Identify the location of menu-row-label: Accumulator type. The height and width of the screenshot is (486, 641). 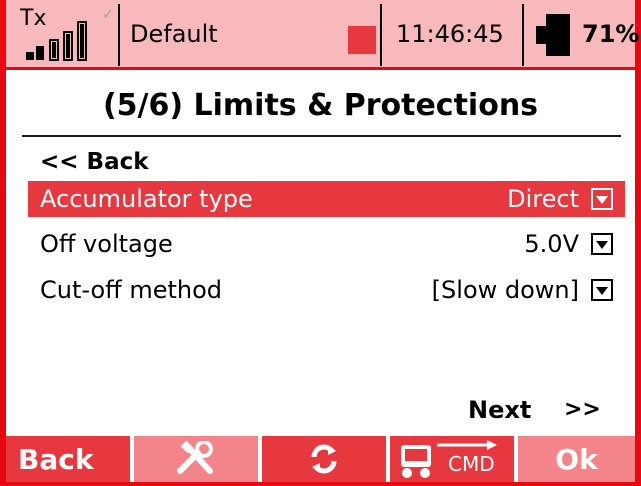
(146, 199).